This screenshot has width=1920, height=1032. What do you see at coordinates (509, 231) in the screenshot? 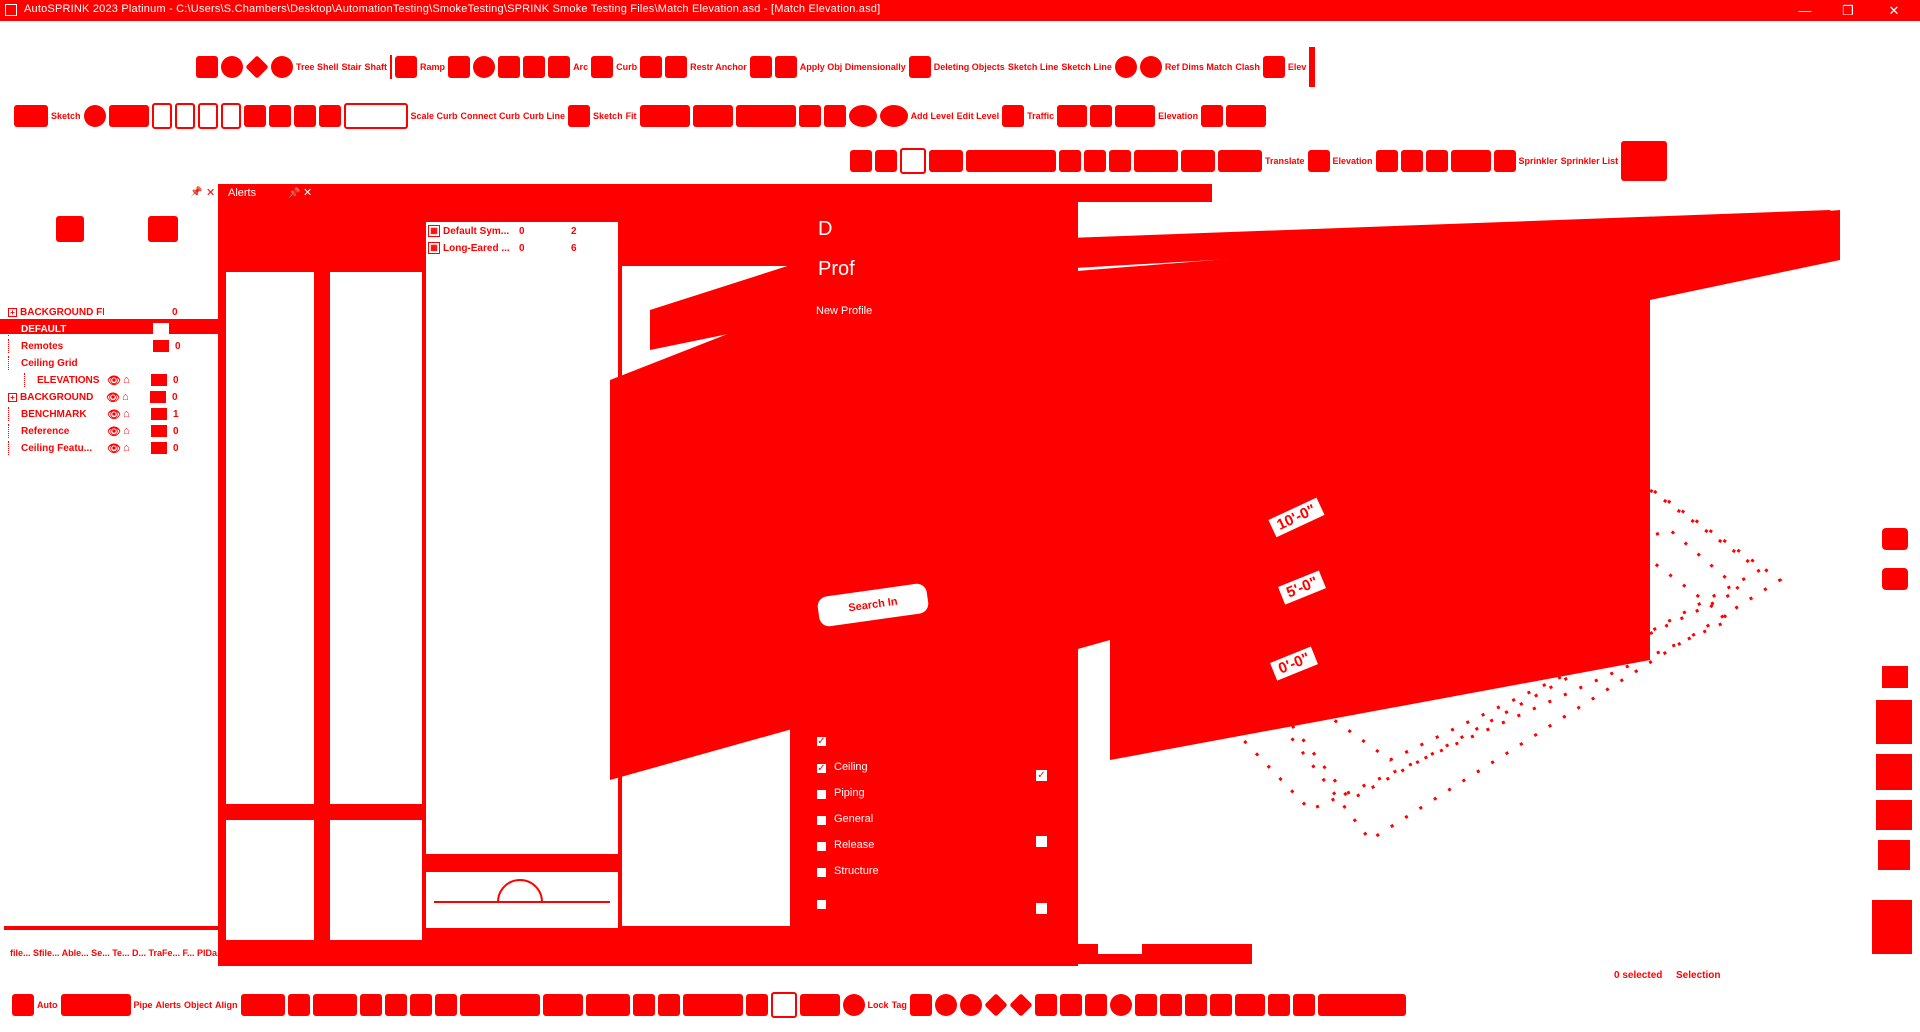
I see `symbol-row: ▦ Default Sym... 0 2` at bounding box center [509, 231].